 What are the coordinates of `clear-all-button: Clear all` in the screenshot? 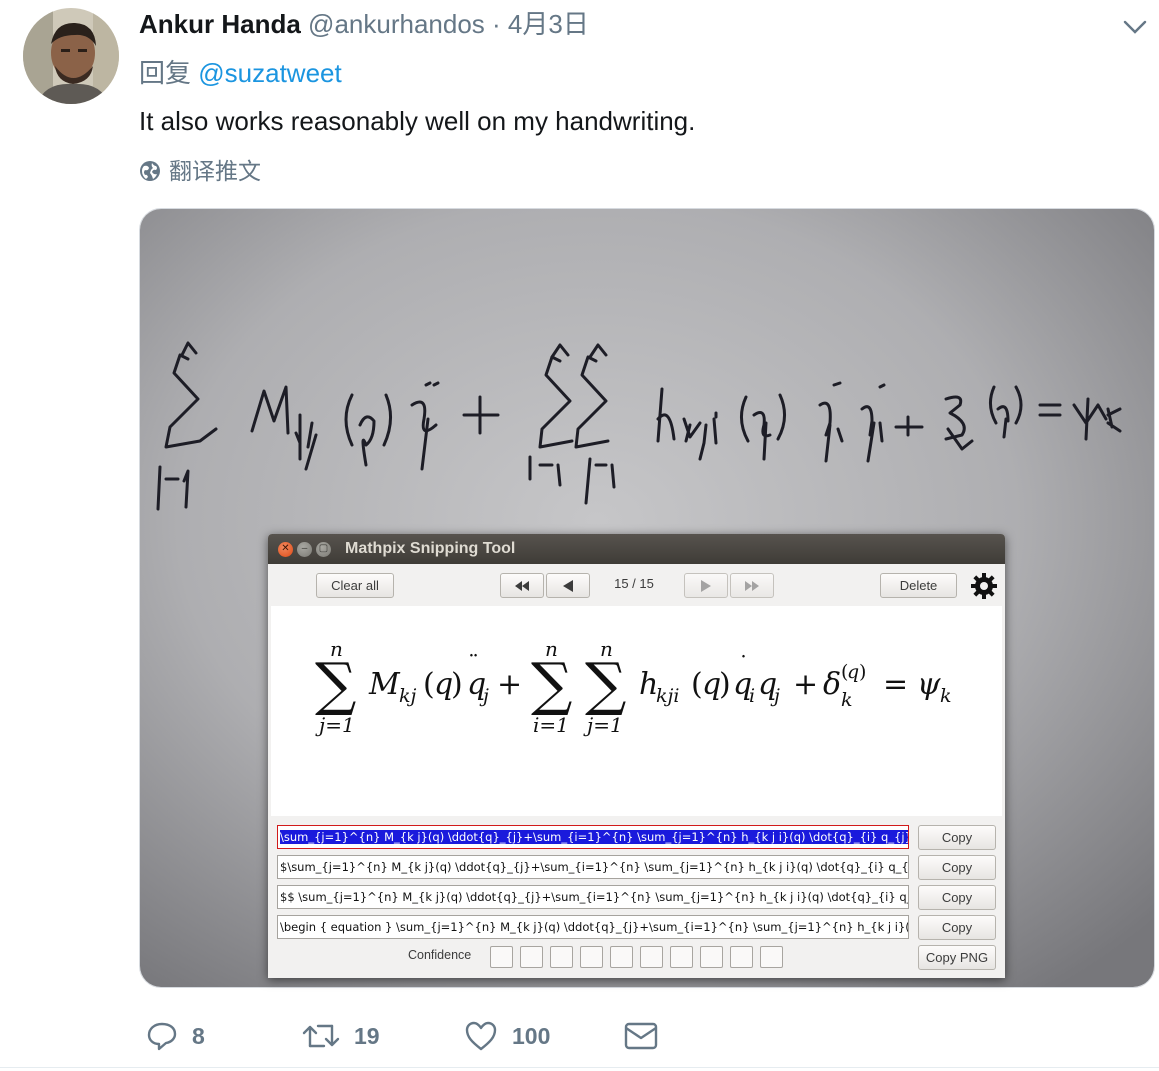 It's located at (355, 585).